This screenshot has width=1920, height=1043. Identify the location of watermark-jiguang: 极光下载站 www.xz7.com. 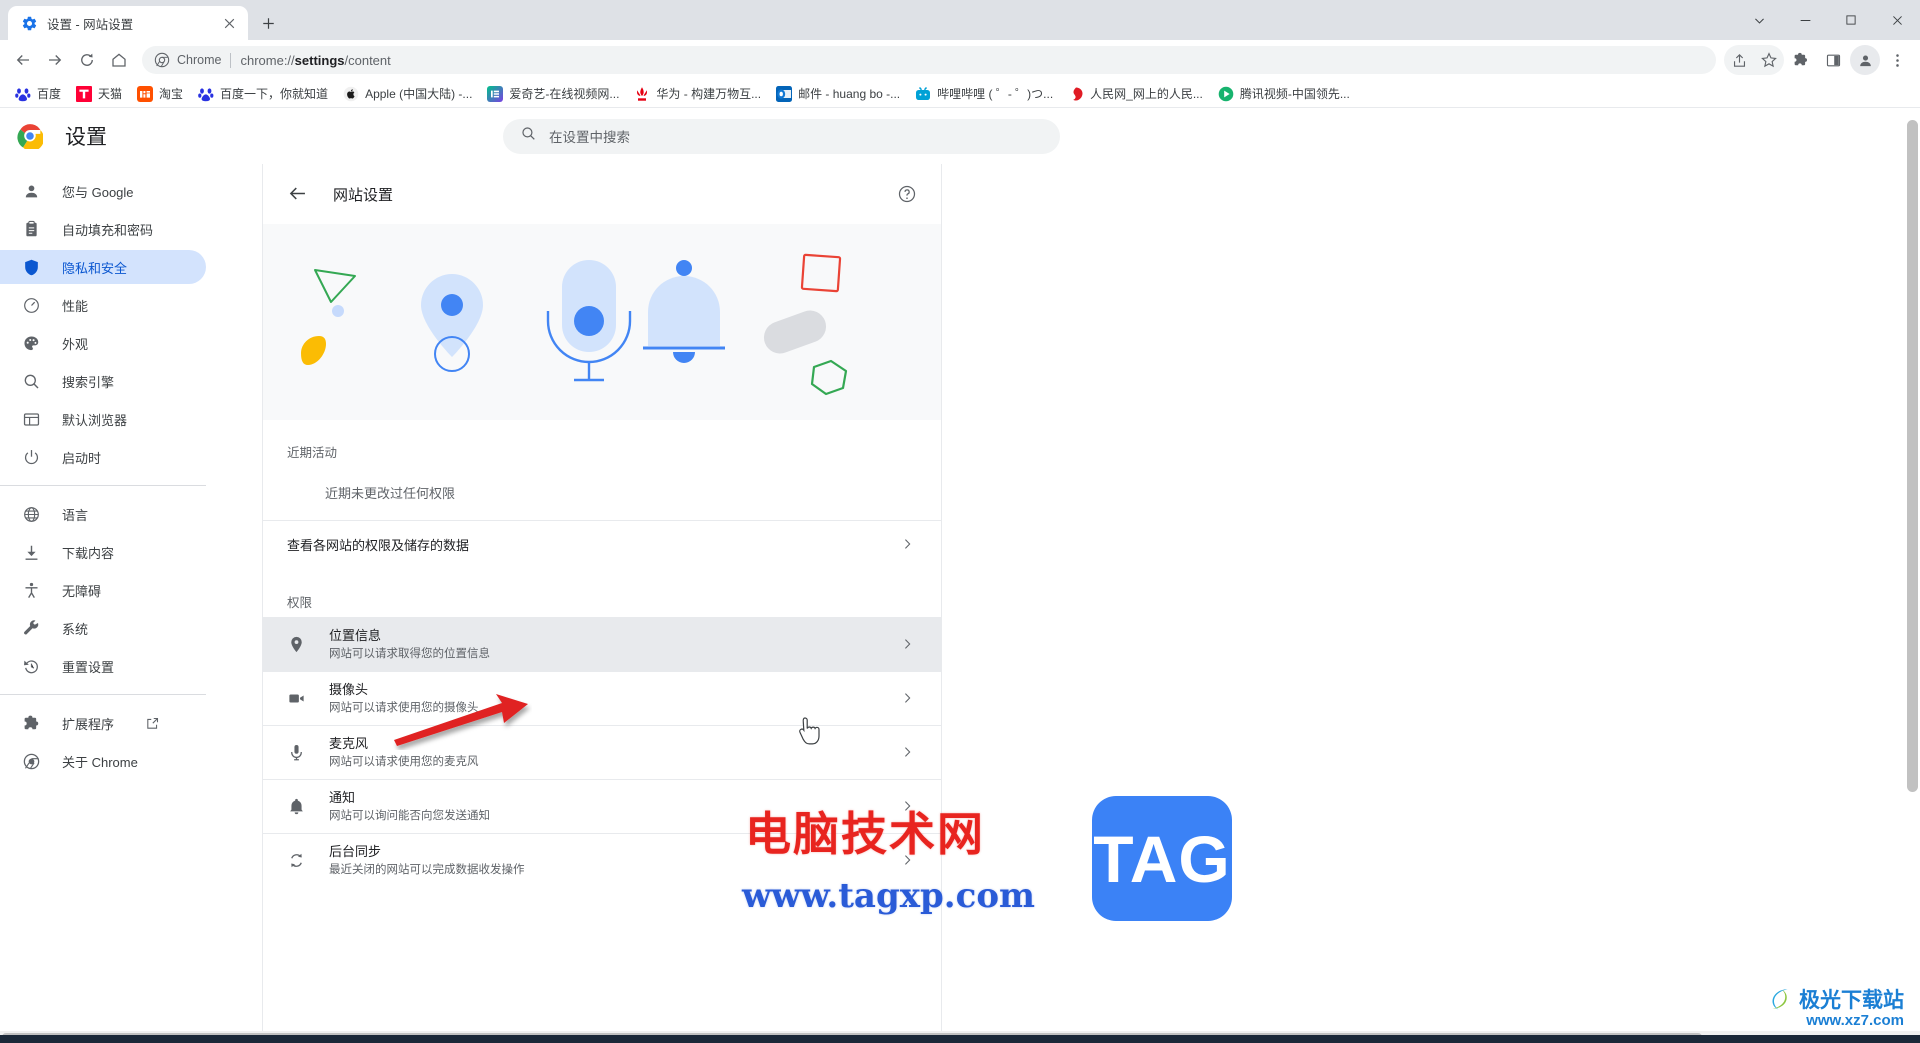
(1834, 1006).